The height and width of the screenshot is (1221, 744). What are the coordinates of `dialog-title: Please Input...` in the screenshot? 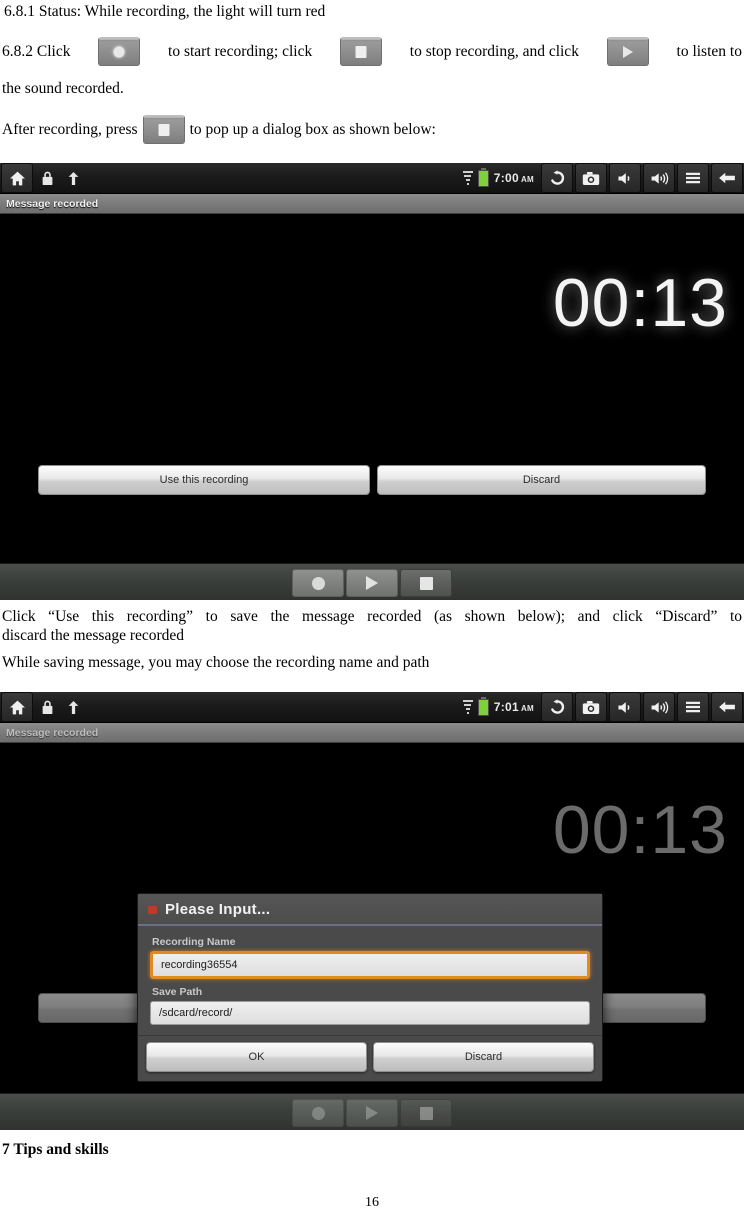 It's located at (218, 909).